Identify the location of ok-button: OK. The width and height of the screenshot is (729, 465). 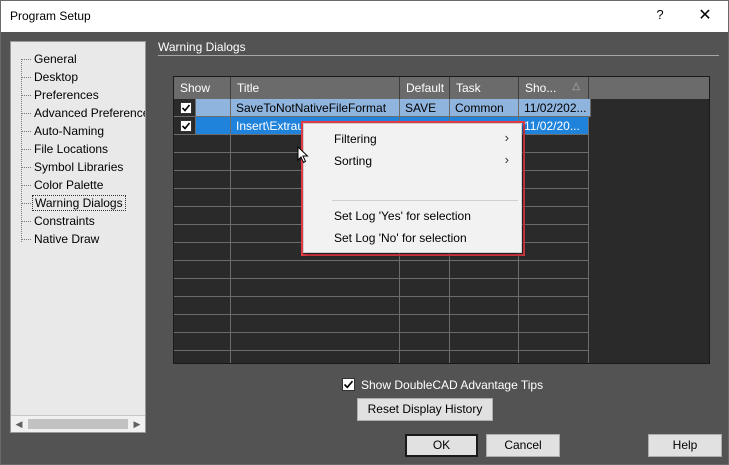
(441, 445).